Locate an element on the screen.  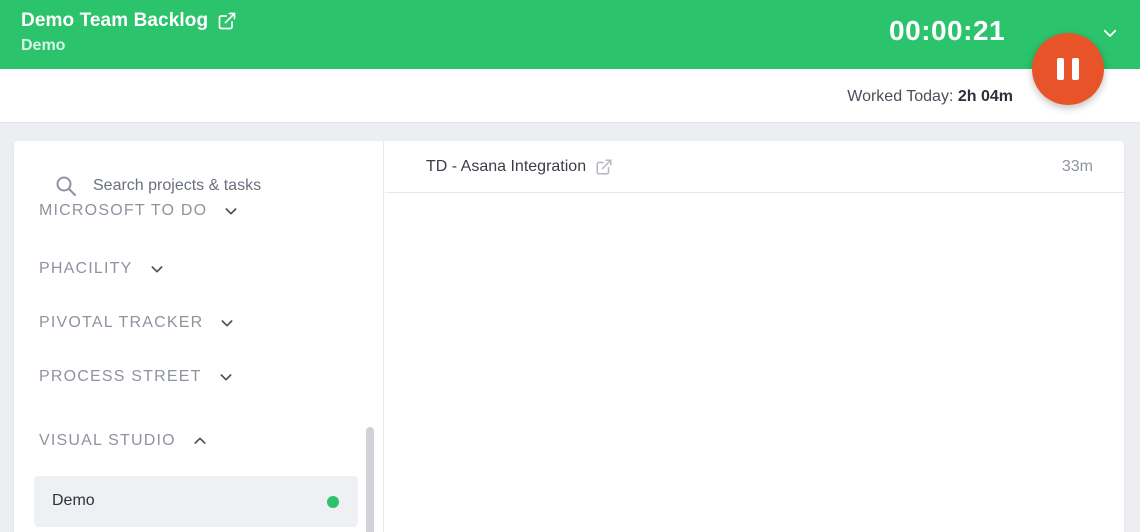
group-label: PIVOTAL TRACKER is located at coordinates (121, 322).